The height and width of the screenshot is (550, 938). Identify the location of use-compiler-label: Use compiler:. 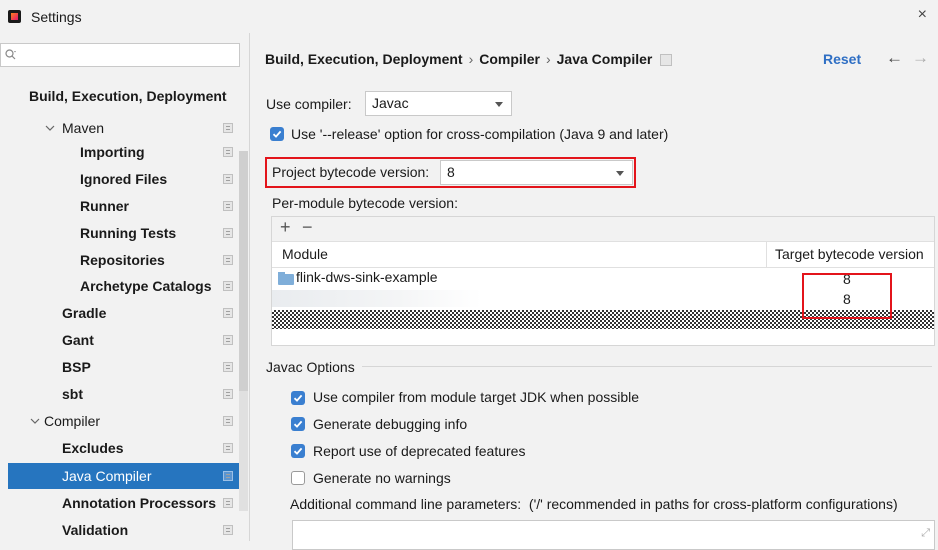
(309, 104).